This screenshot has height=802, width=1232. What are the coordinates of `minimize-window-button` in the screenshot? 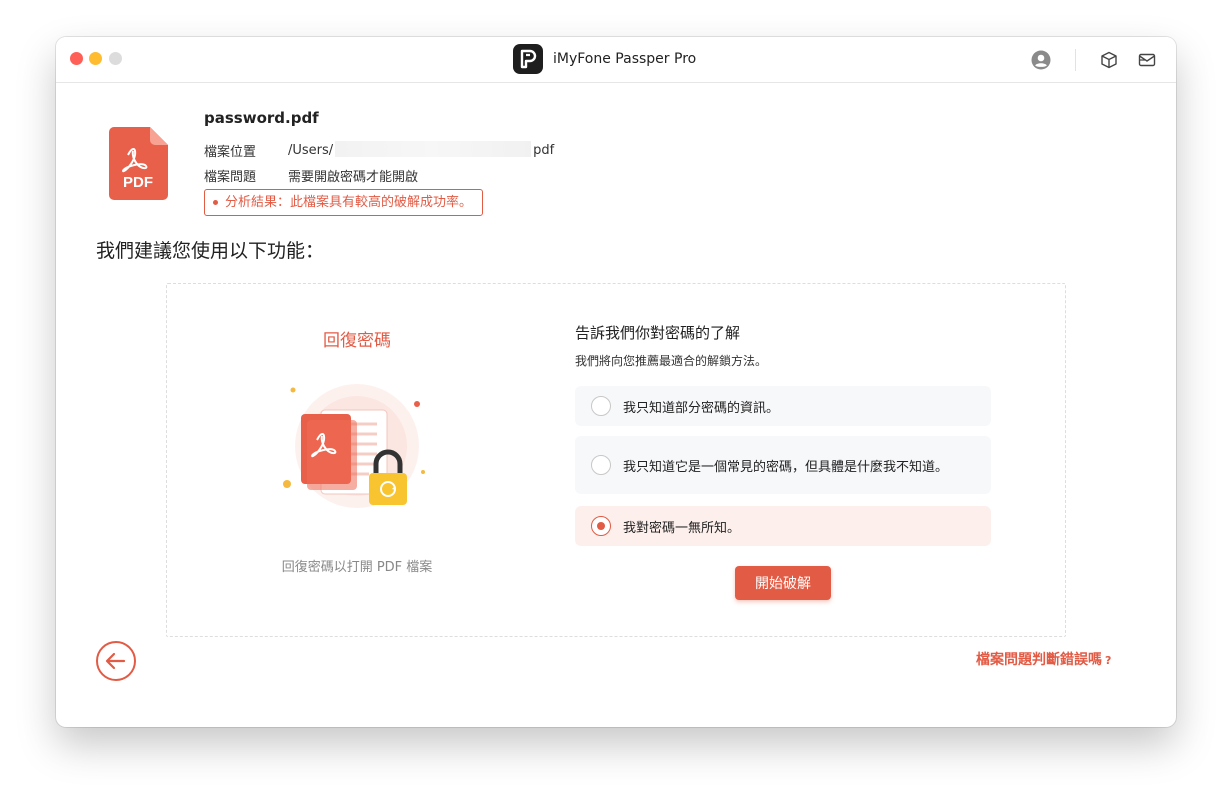 It's located at (95, 58).